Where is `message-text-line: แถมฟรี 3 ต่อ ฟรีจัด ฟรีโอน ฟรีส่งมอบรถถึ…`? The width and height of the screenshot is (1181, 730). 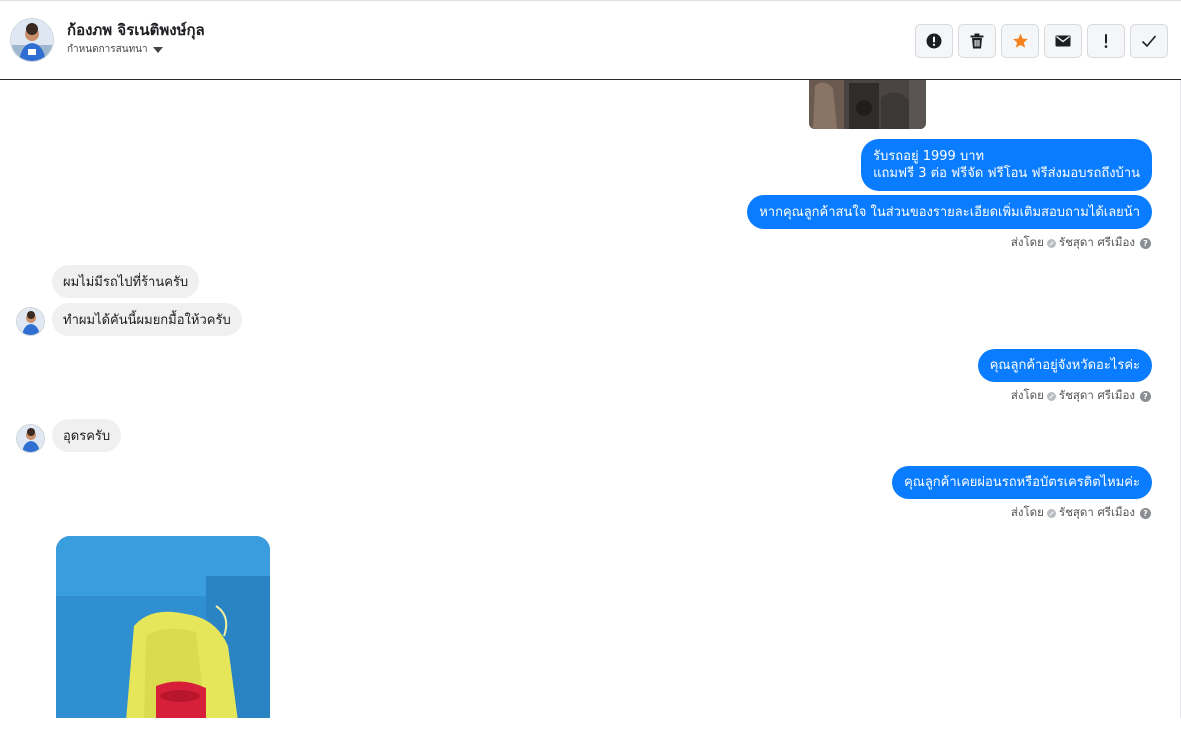 message-text-line: แถมฟรี 3 ต่อ ฟรีจัด ฟรีโอน ฟรีส่งมอบรถถึ… is located at coordinates (1006, 173).